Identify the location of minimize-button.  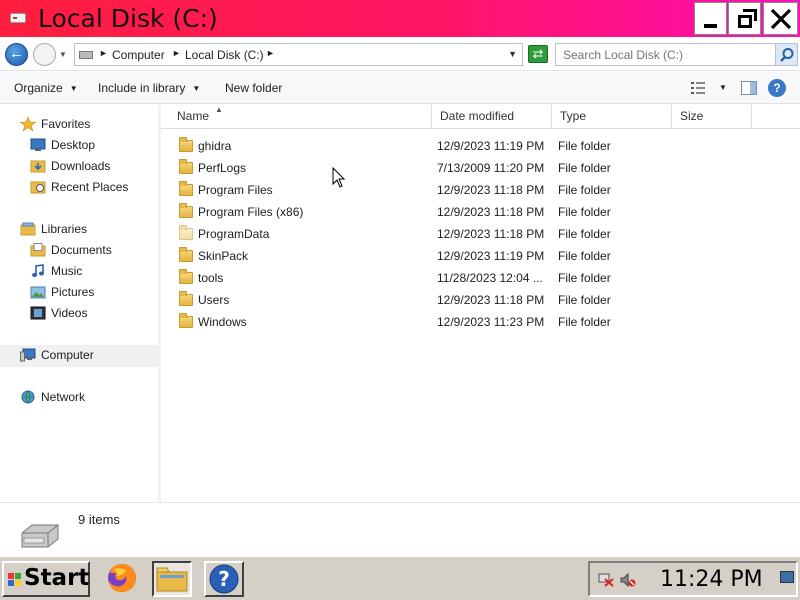
(710, 18).